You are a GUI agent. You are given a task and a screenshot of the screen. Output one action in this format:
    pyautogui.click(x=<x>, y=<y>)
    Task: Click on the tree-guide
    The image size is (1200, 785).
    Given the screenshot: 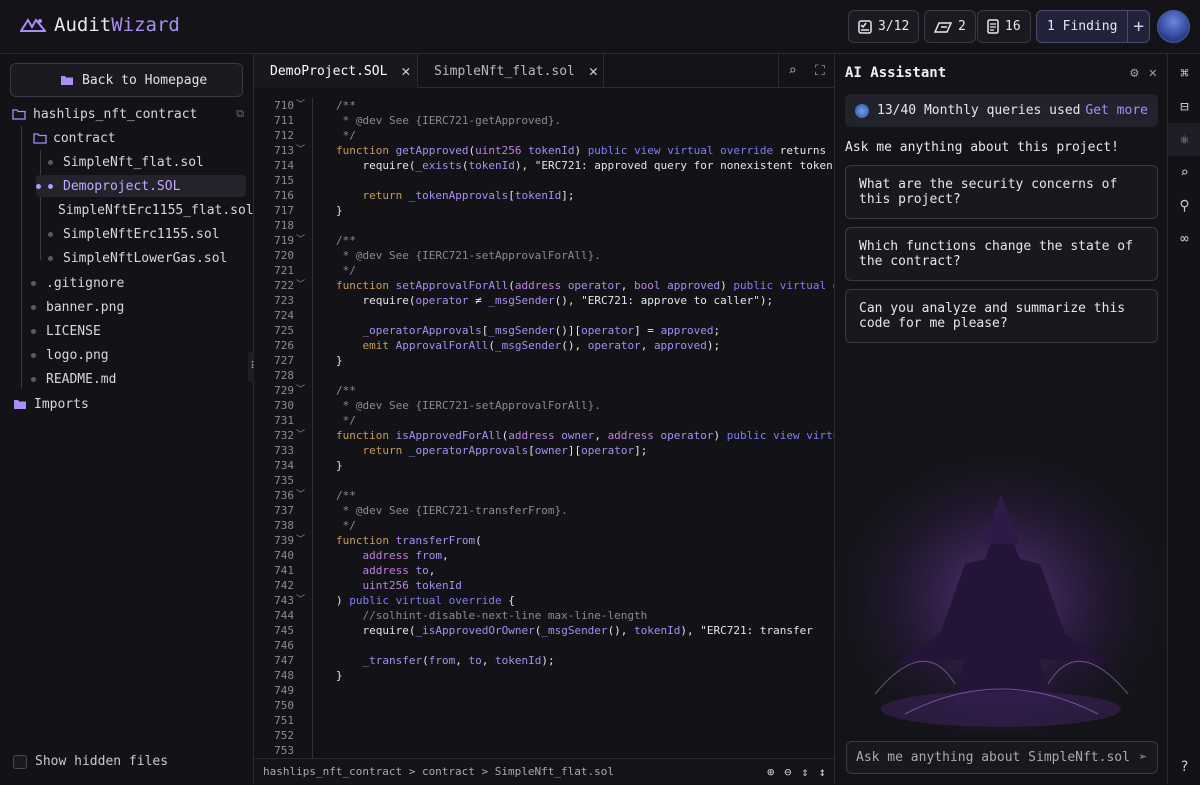 What is the action you would take?
    pyautogui.click(x=21, y=257)
    